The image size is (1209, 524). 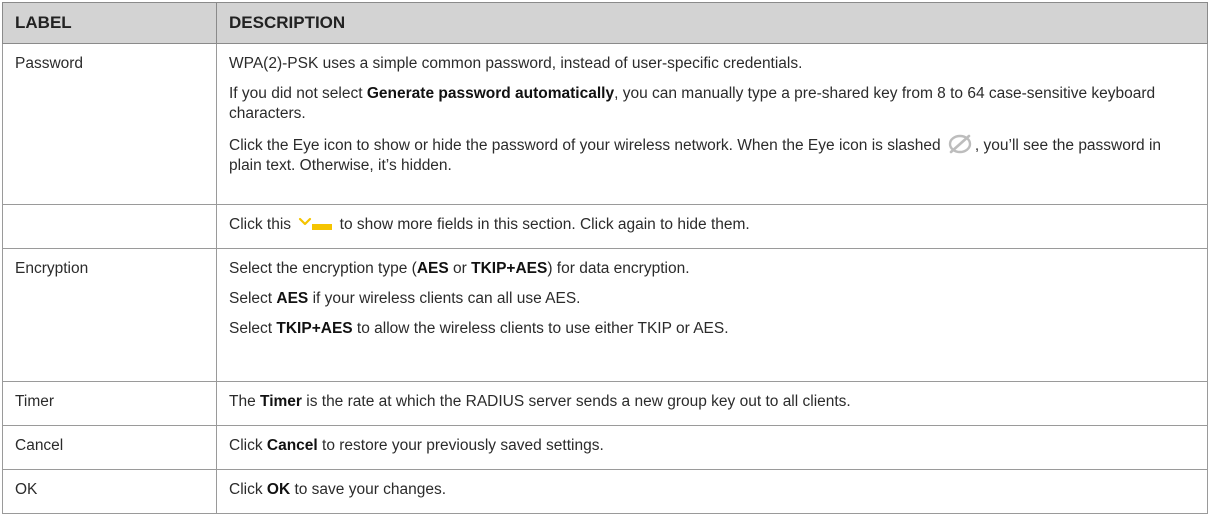 I want to click on header-label: LABEL, so click(x=109, y=23).